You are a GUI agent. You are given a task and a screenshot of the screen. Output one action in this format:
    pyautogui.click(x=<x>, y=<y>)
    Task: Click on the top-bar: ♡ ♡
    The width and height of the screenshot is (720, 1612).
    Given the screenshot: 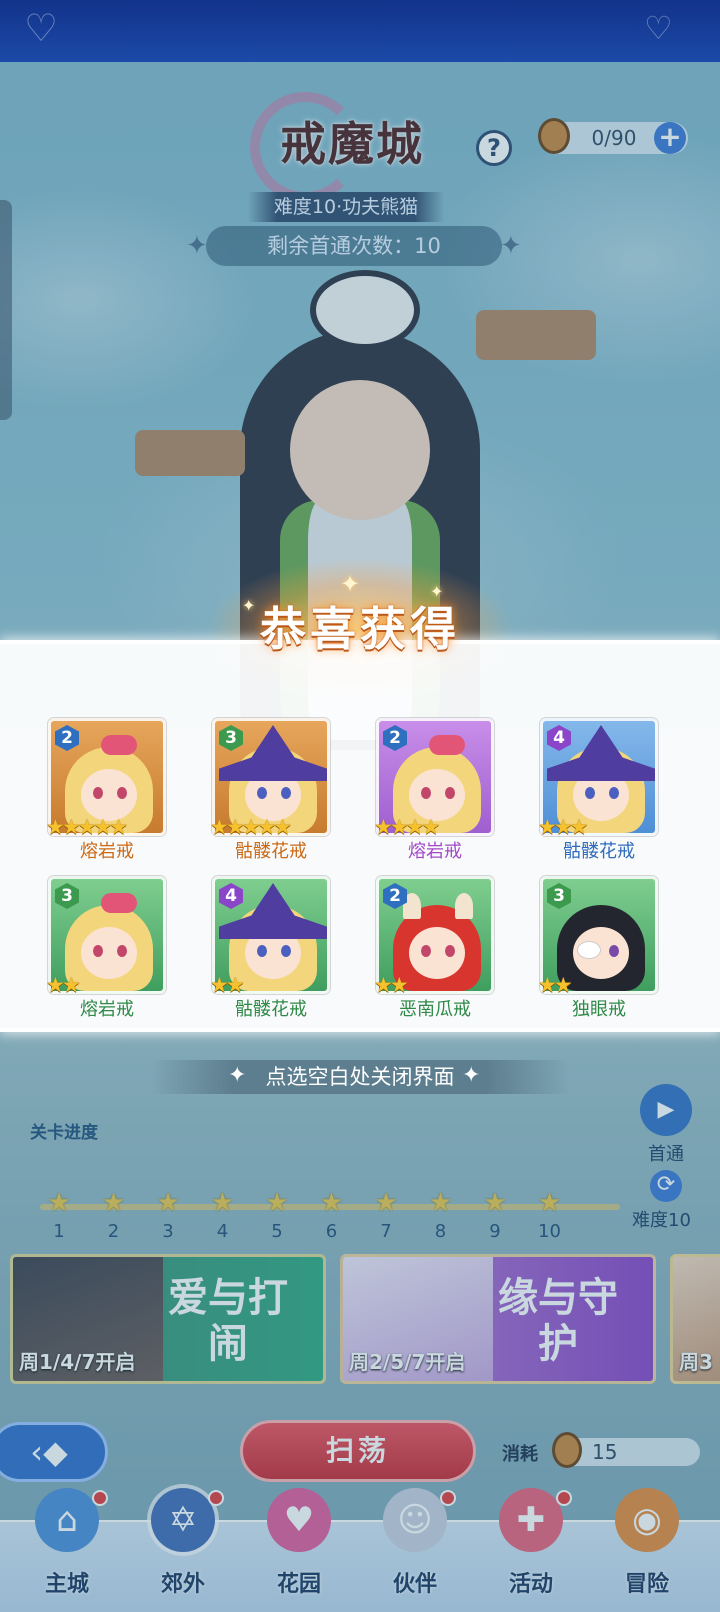 What is the action you would take?
    pyautogui.click(x=360, y=31)
    